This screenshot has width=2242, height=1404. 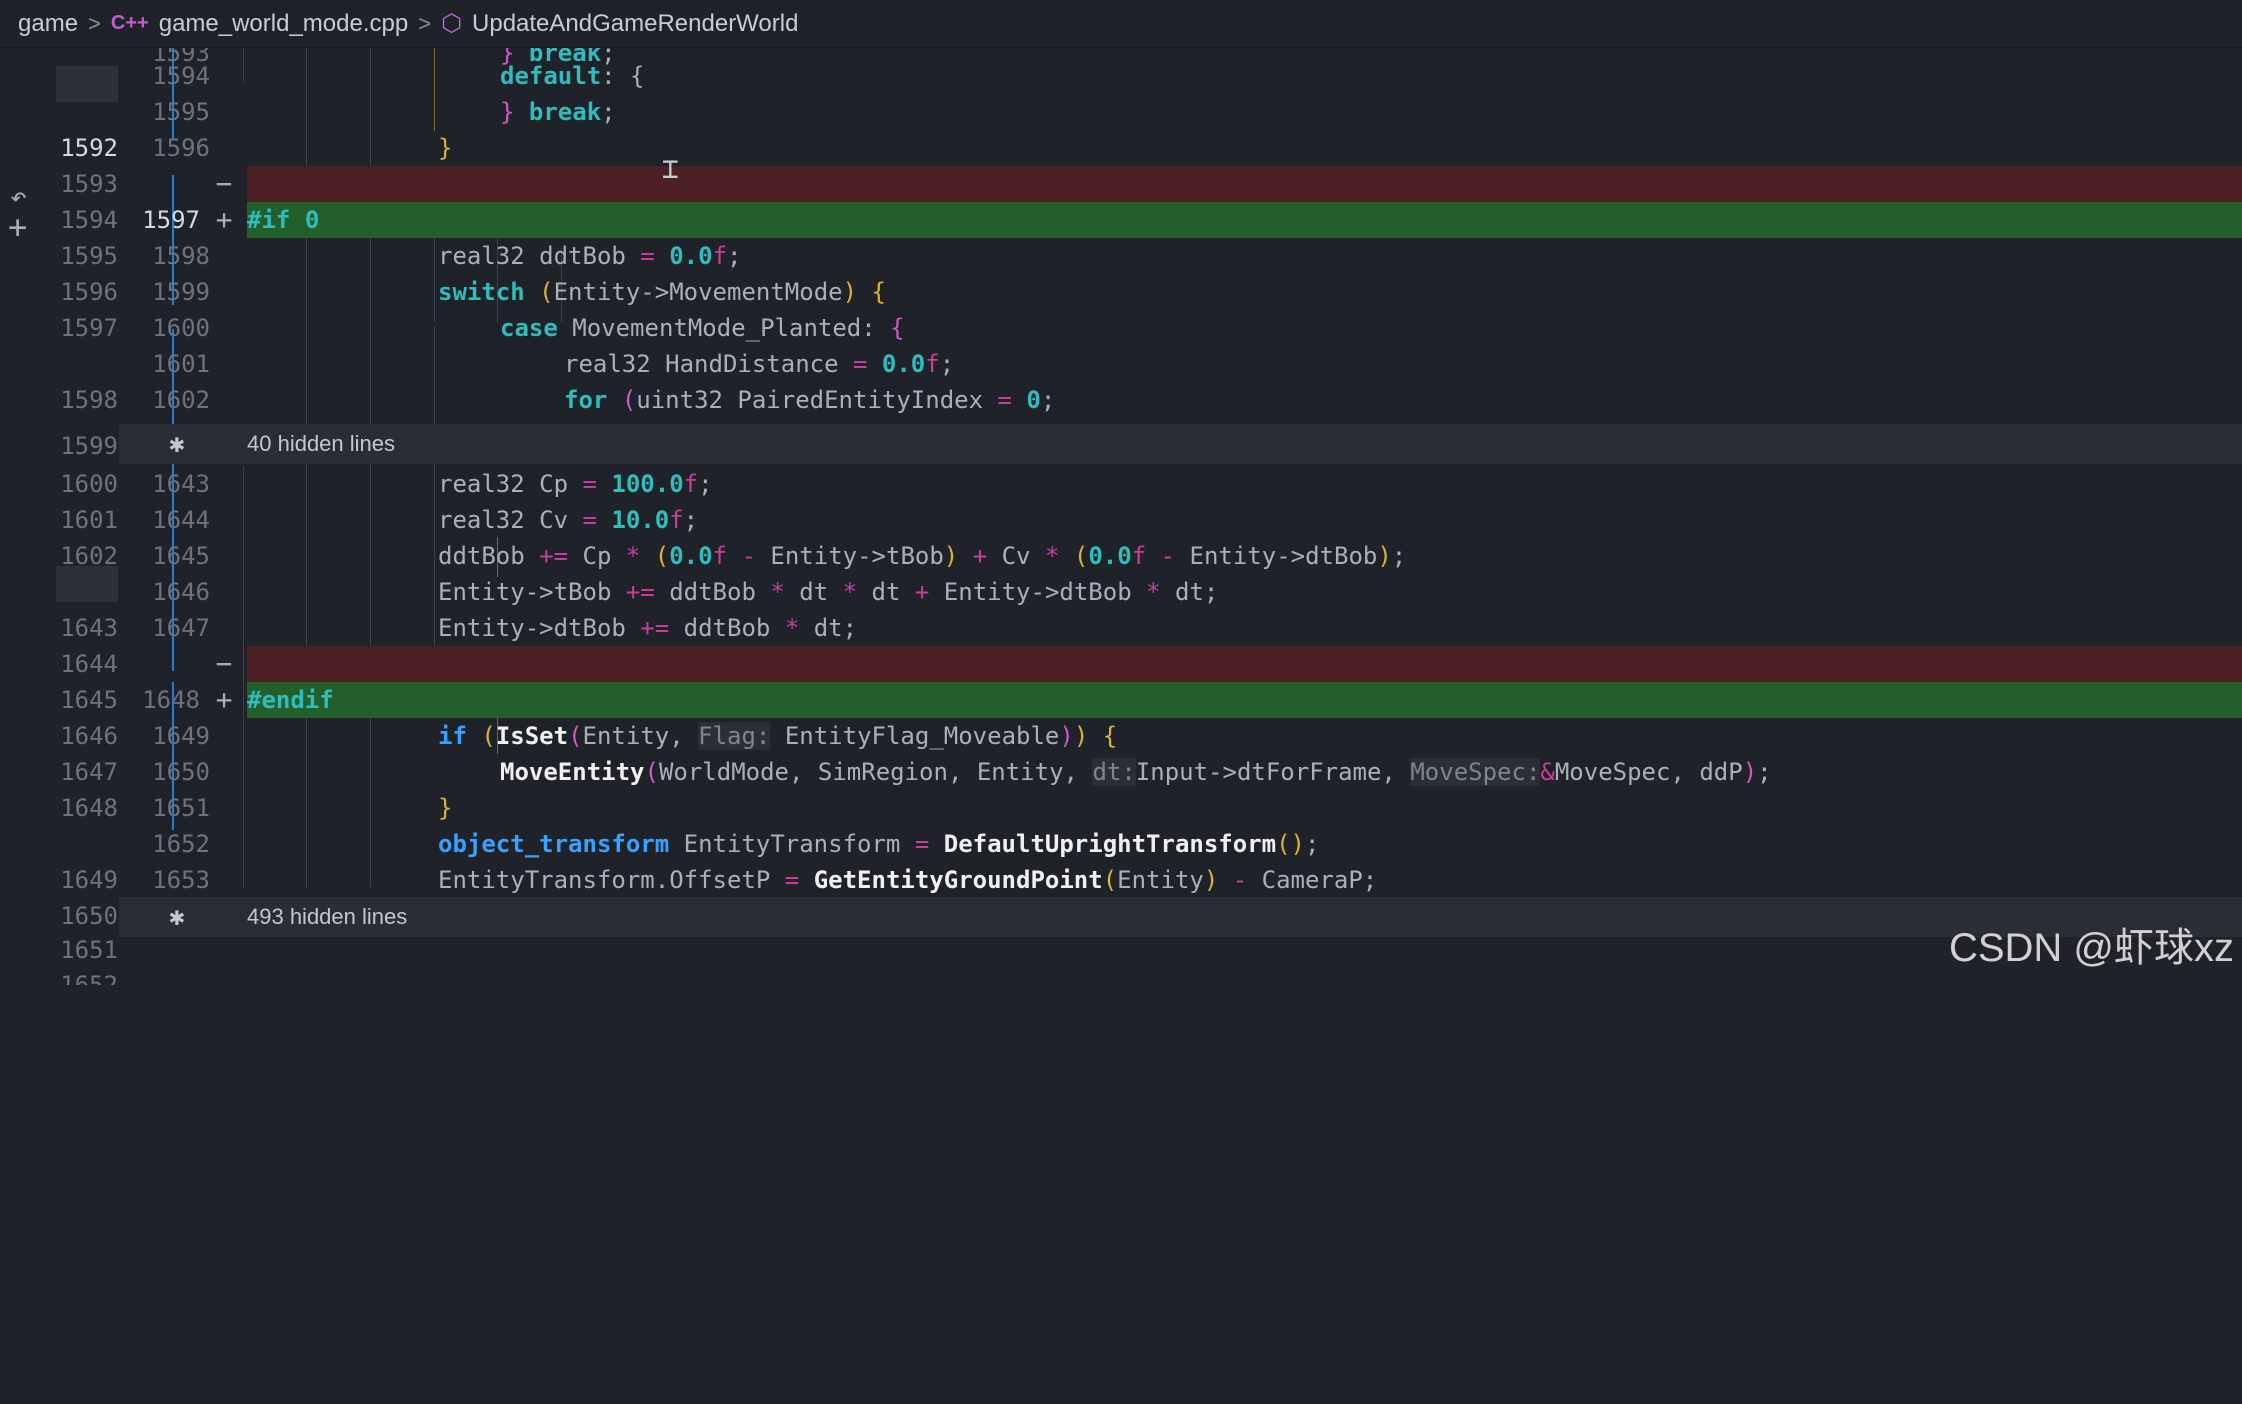 What do you see at coordinates (1149, 112) in the screenshot?
I see `code-line: 1595 } break;` at bounding box center [1149, 112].